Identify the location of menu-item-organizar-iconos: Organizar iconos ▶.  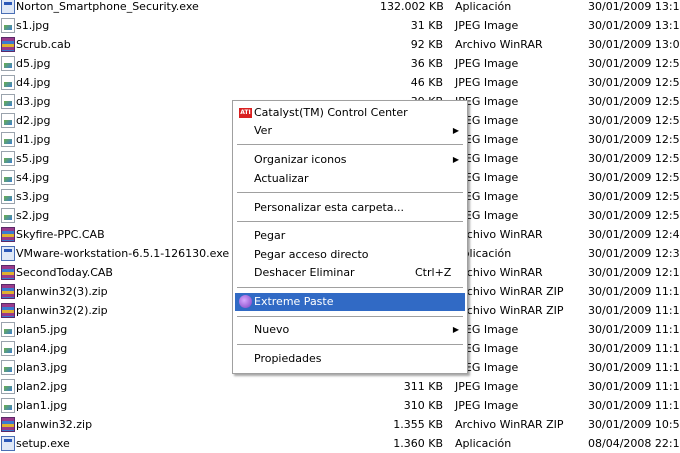
(350, 160).